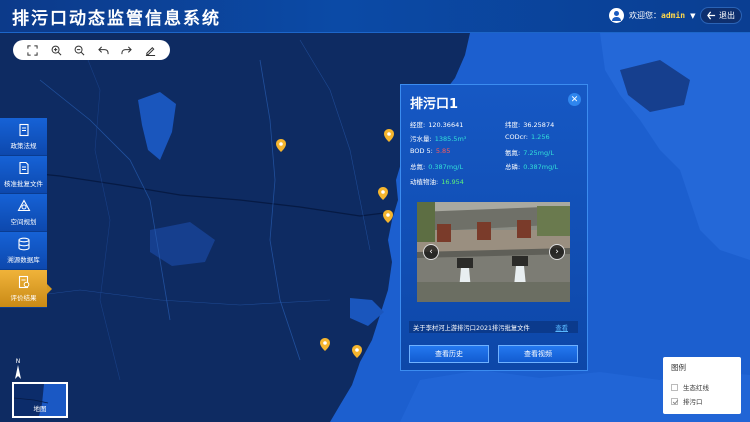 This screenshot has height=422, width=750. I want to click on info-total-phosphorus: 总磷: 0.387mg/L, so click(532, 167).